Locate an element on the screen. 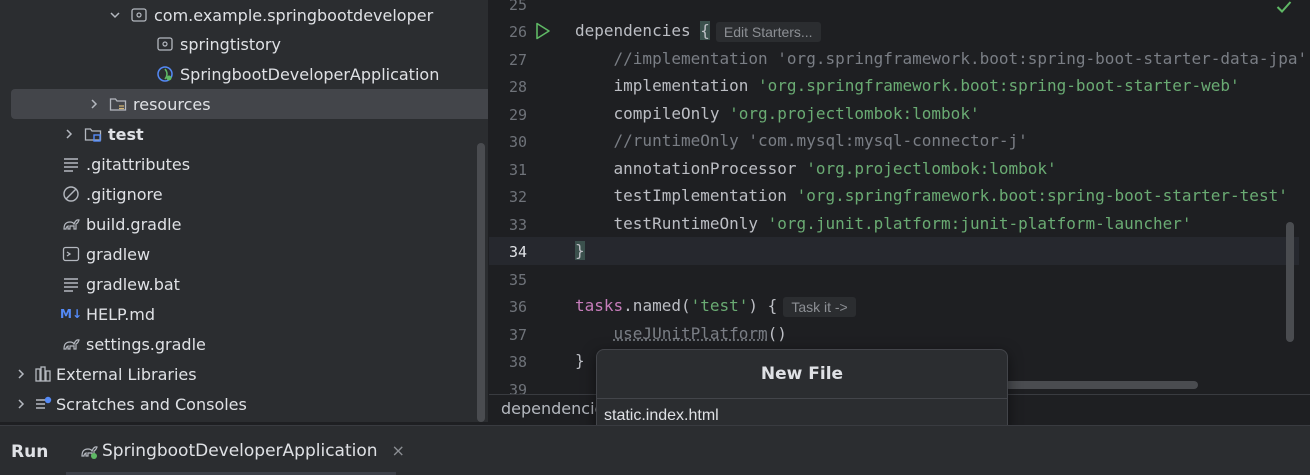 Image resolution: width=1310 pixels, height=475 pixels. code-string: 'test' is located at coordinates (720, 305).